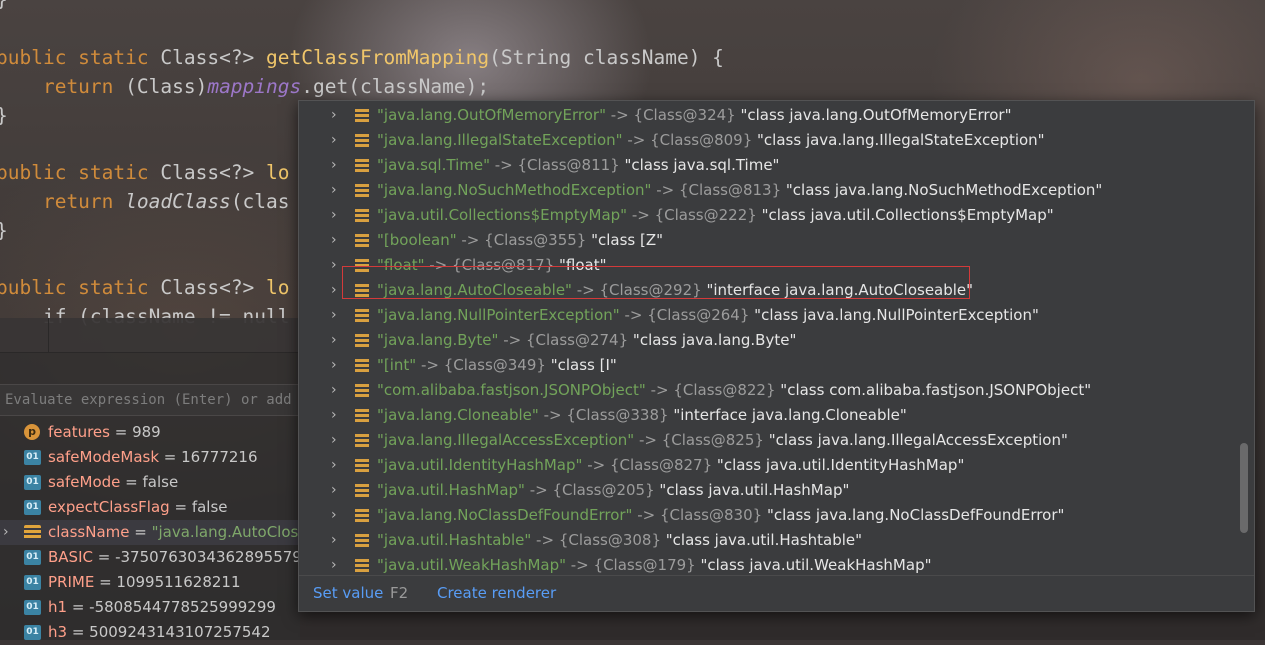  What do you see at coordinates (617, 415) in the screenshot?
I see `entry-reference: {Class@338}` at bounding box center [617, 415].